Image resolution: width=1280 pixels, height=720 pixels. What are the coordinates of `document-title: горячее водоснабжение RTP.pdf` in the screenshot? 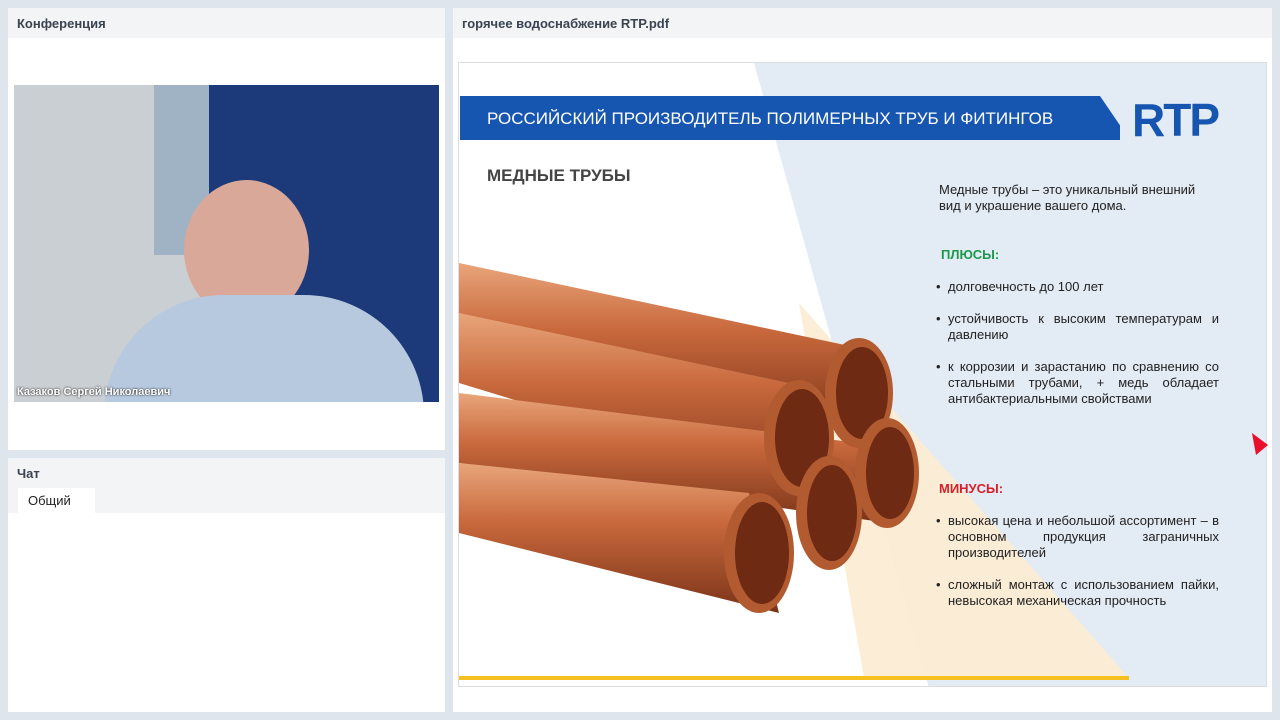 It's located at (862, 23).